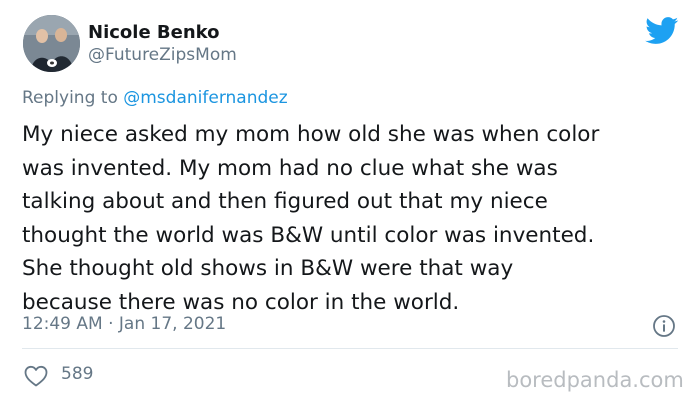 Image resolution: width=700 pixels, height=402 pixels. Describe the element at coordinates (36, 376) in the screenshot. I see `heart-icon` at that location.